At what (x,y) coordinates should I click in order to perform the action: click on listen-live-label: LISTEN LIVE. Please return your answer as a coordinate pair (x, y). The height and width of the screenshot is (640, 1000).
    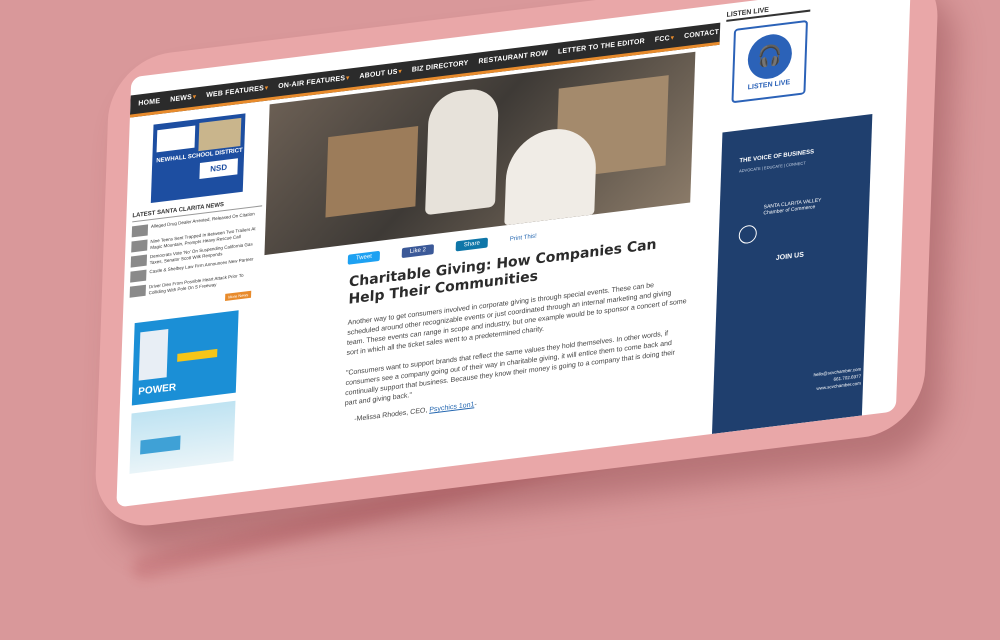
    Looking at the image, I should click on (769, 85).